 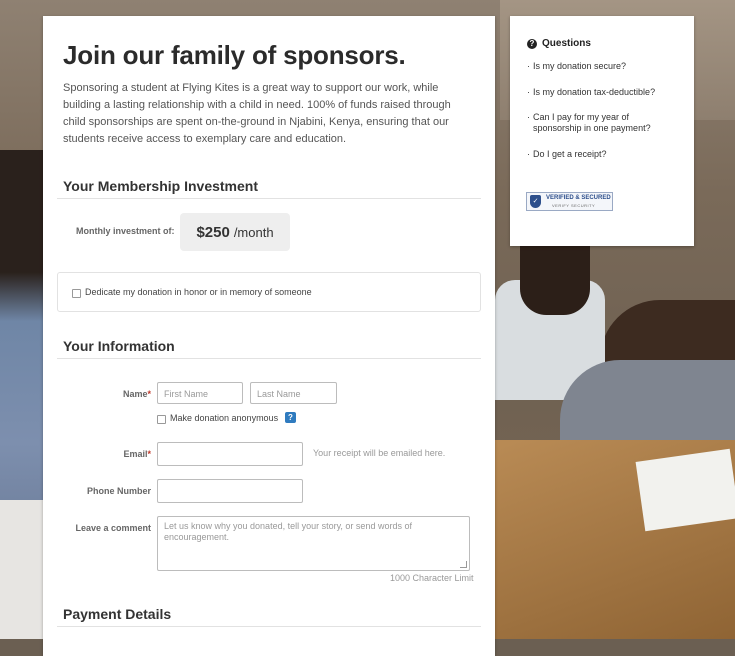 I want to click on character-limit: 1000 Character Limit, so click(x=432, y=578).